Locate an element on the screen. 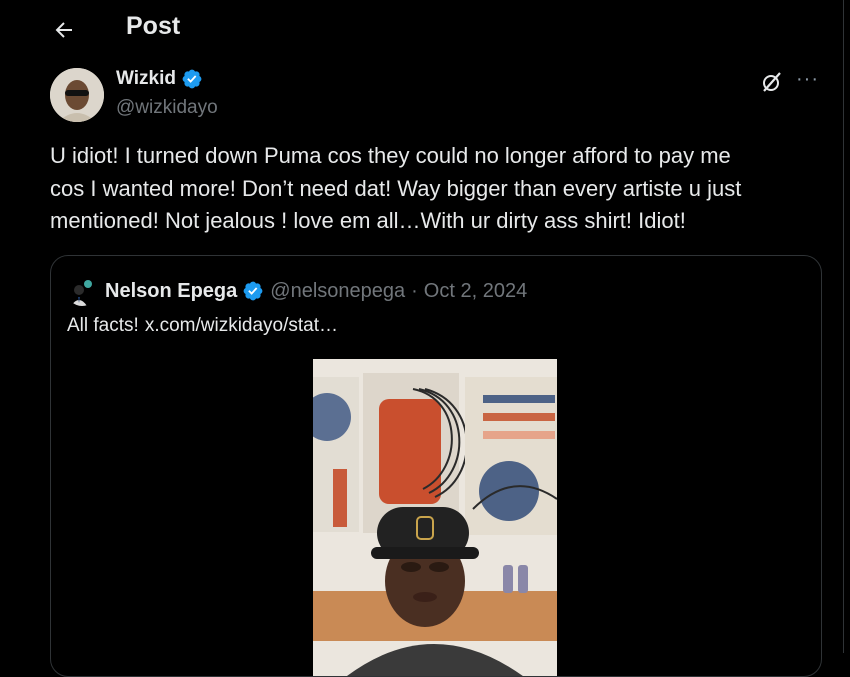 The height and width of the screenshot is (677, 850). author-name-row: Wizkid is located at coordinates (159, 79).